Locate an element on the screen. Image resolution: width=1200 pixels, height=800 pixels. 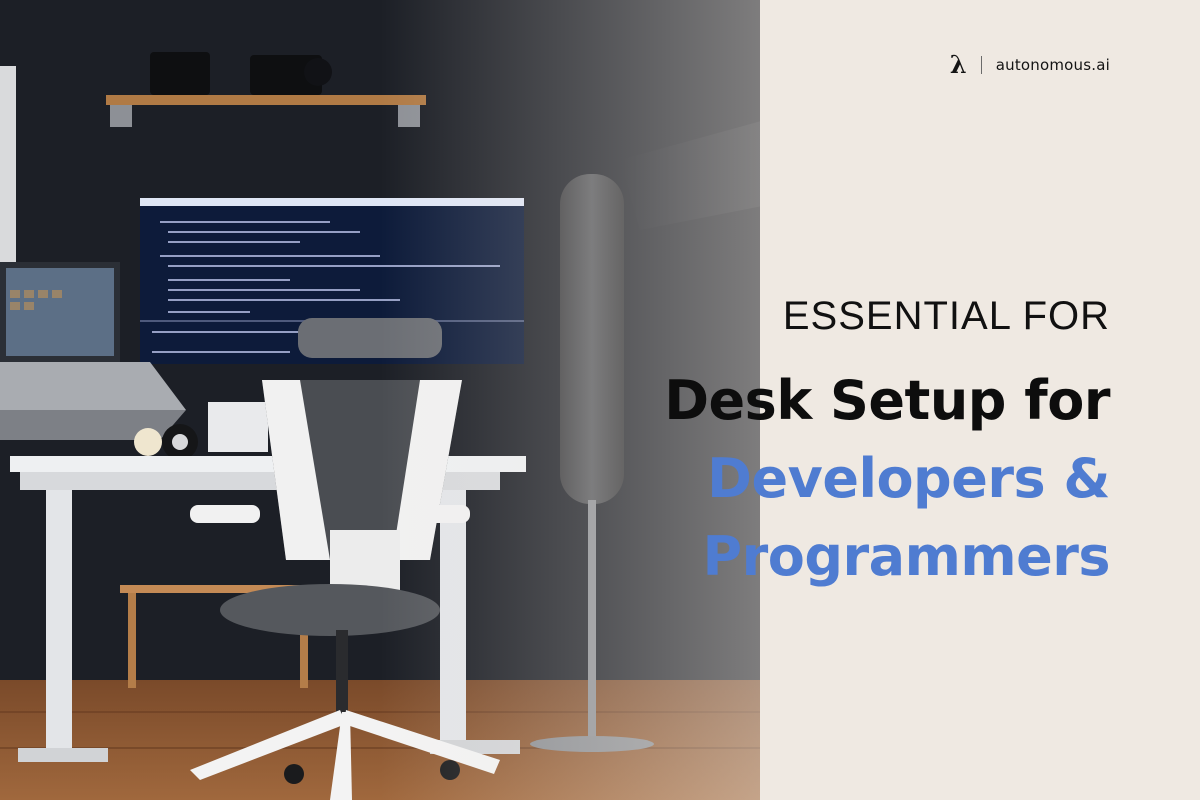
brand-divider is located at coordinates (981, 65).